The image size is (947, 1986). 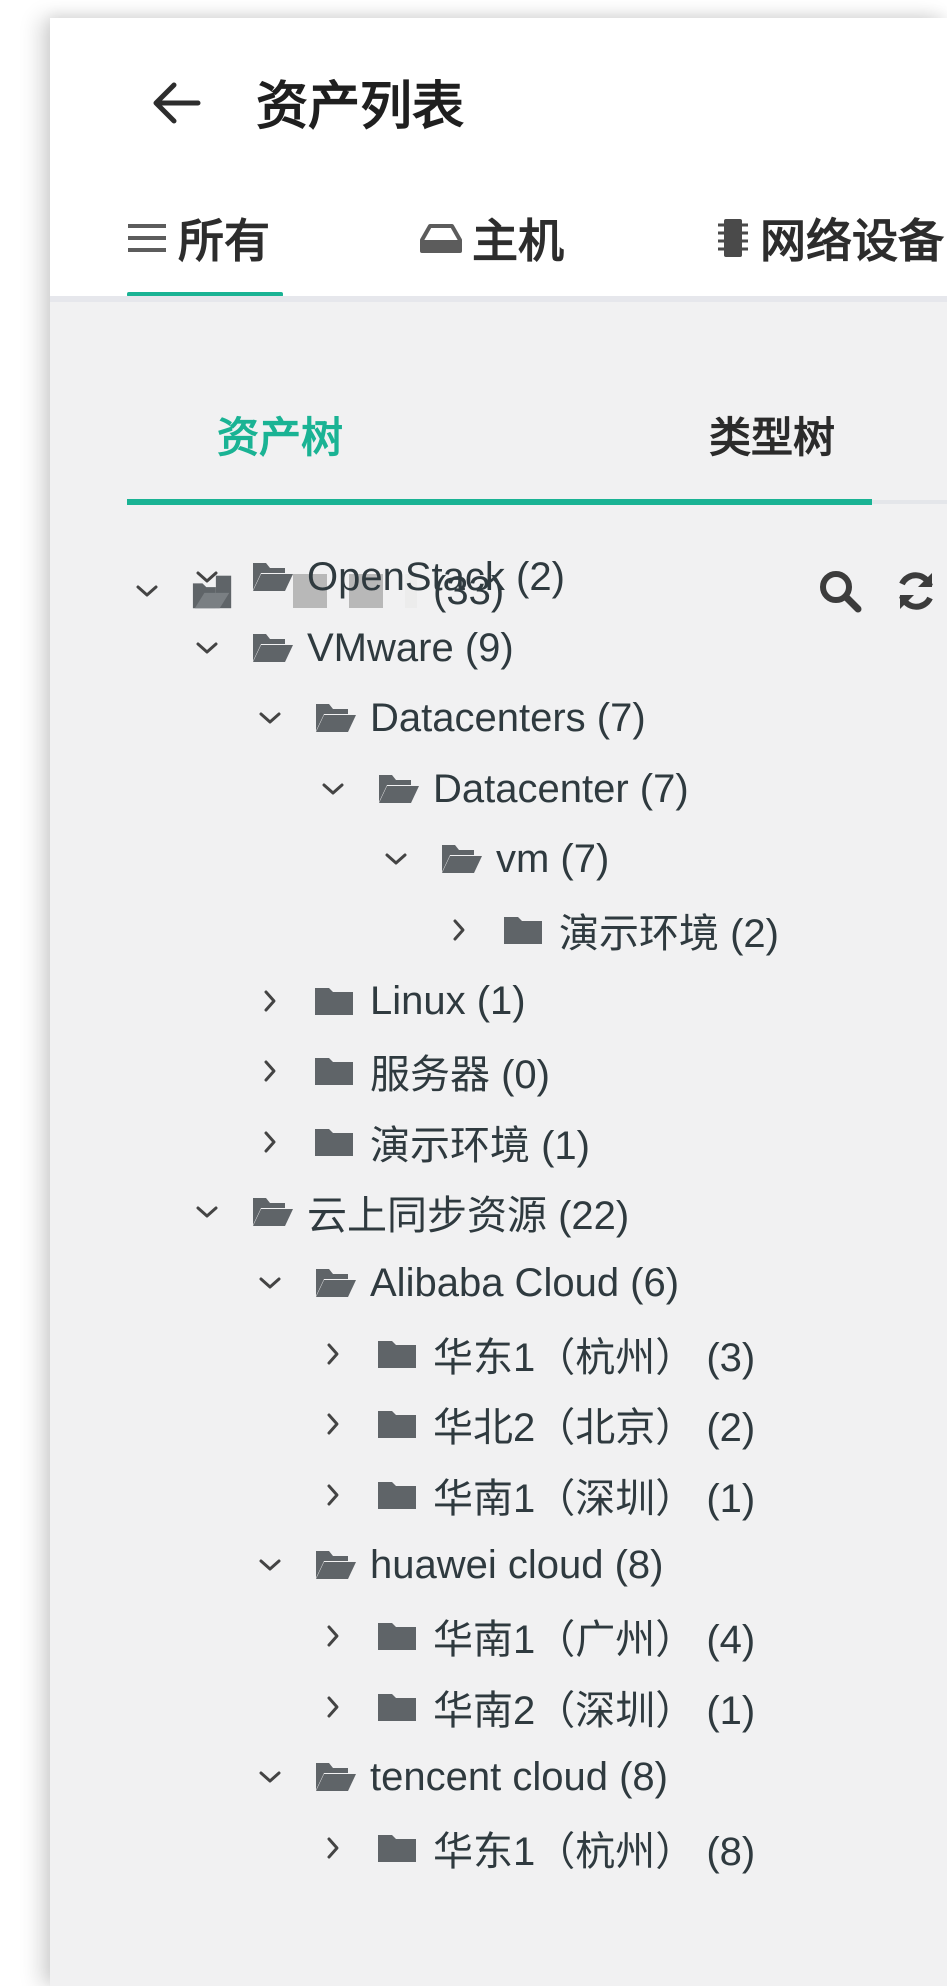 What do you see at coordinates (448, 1000) in the screenshot?
I see `tree-node-label: Linux (1)` at bounding box center [448, 1000].